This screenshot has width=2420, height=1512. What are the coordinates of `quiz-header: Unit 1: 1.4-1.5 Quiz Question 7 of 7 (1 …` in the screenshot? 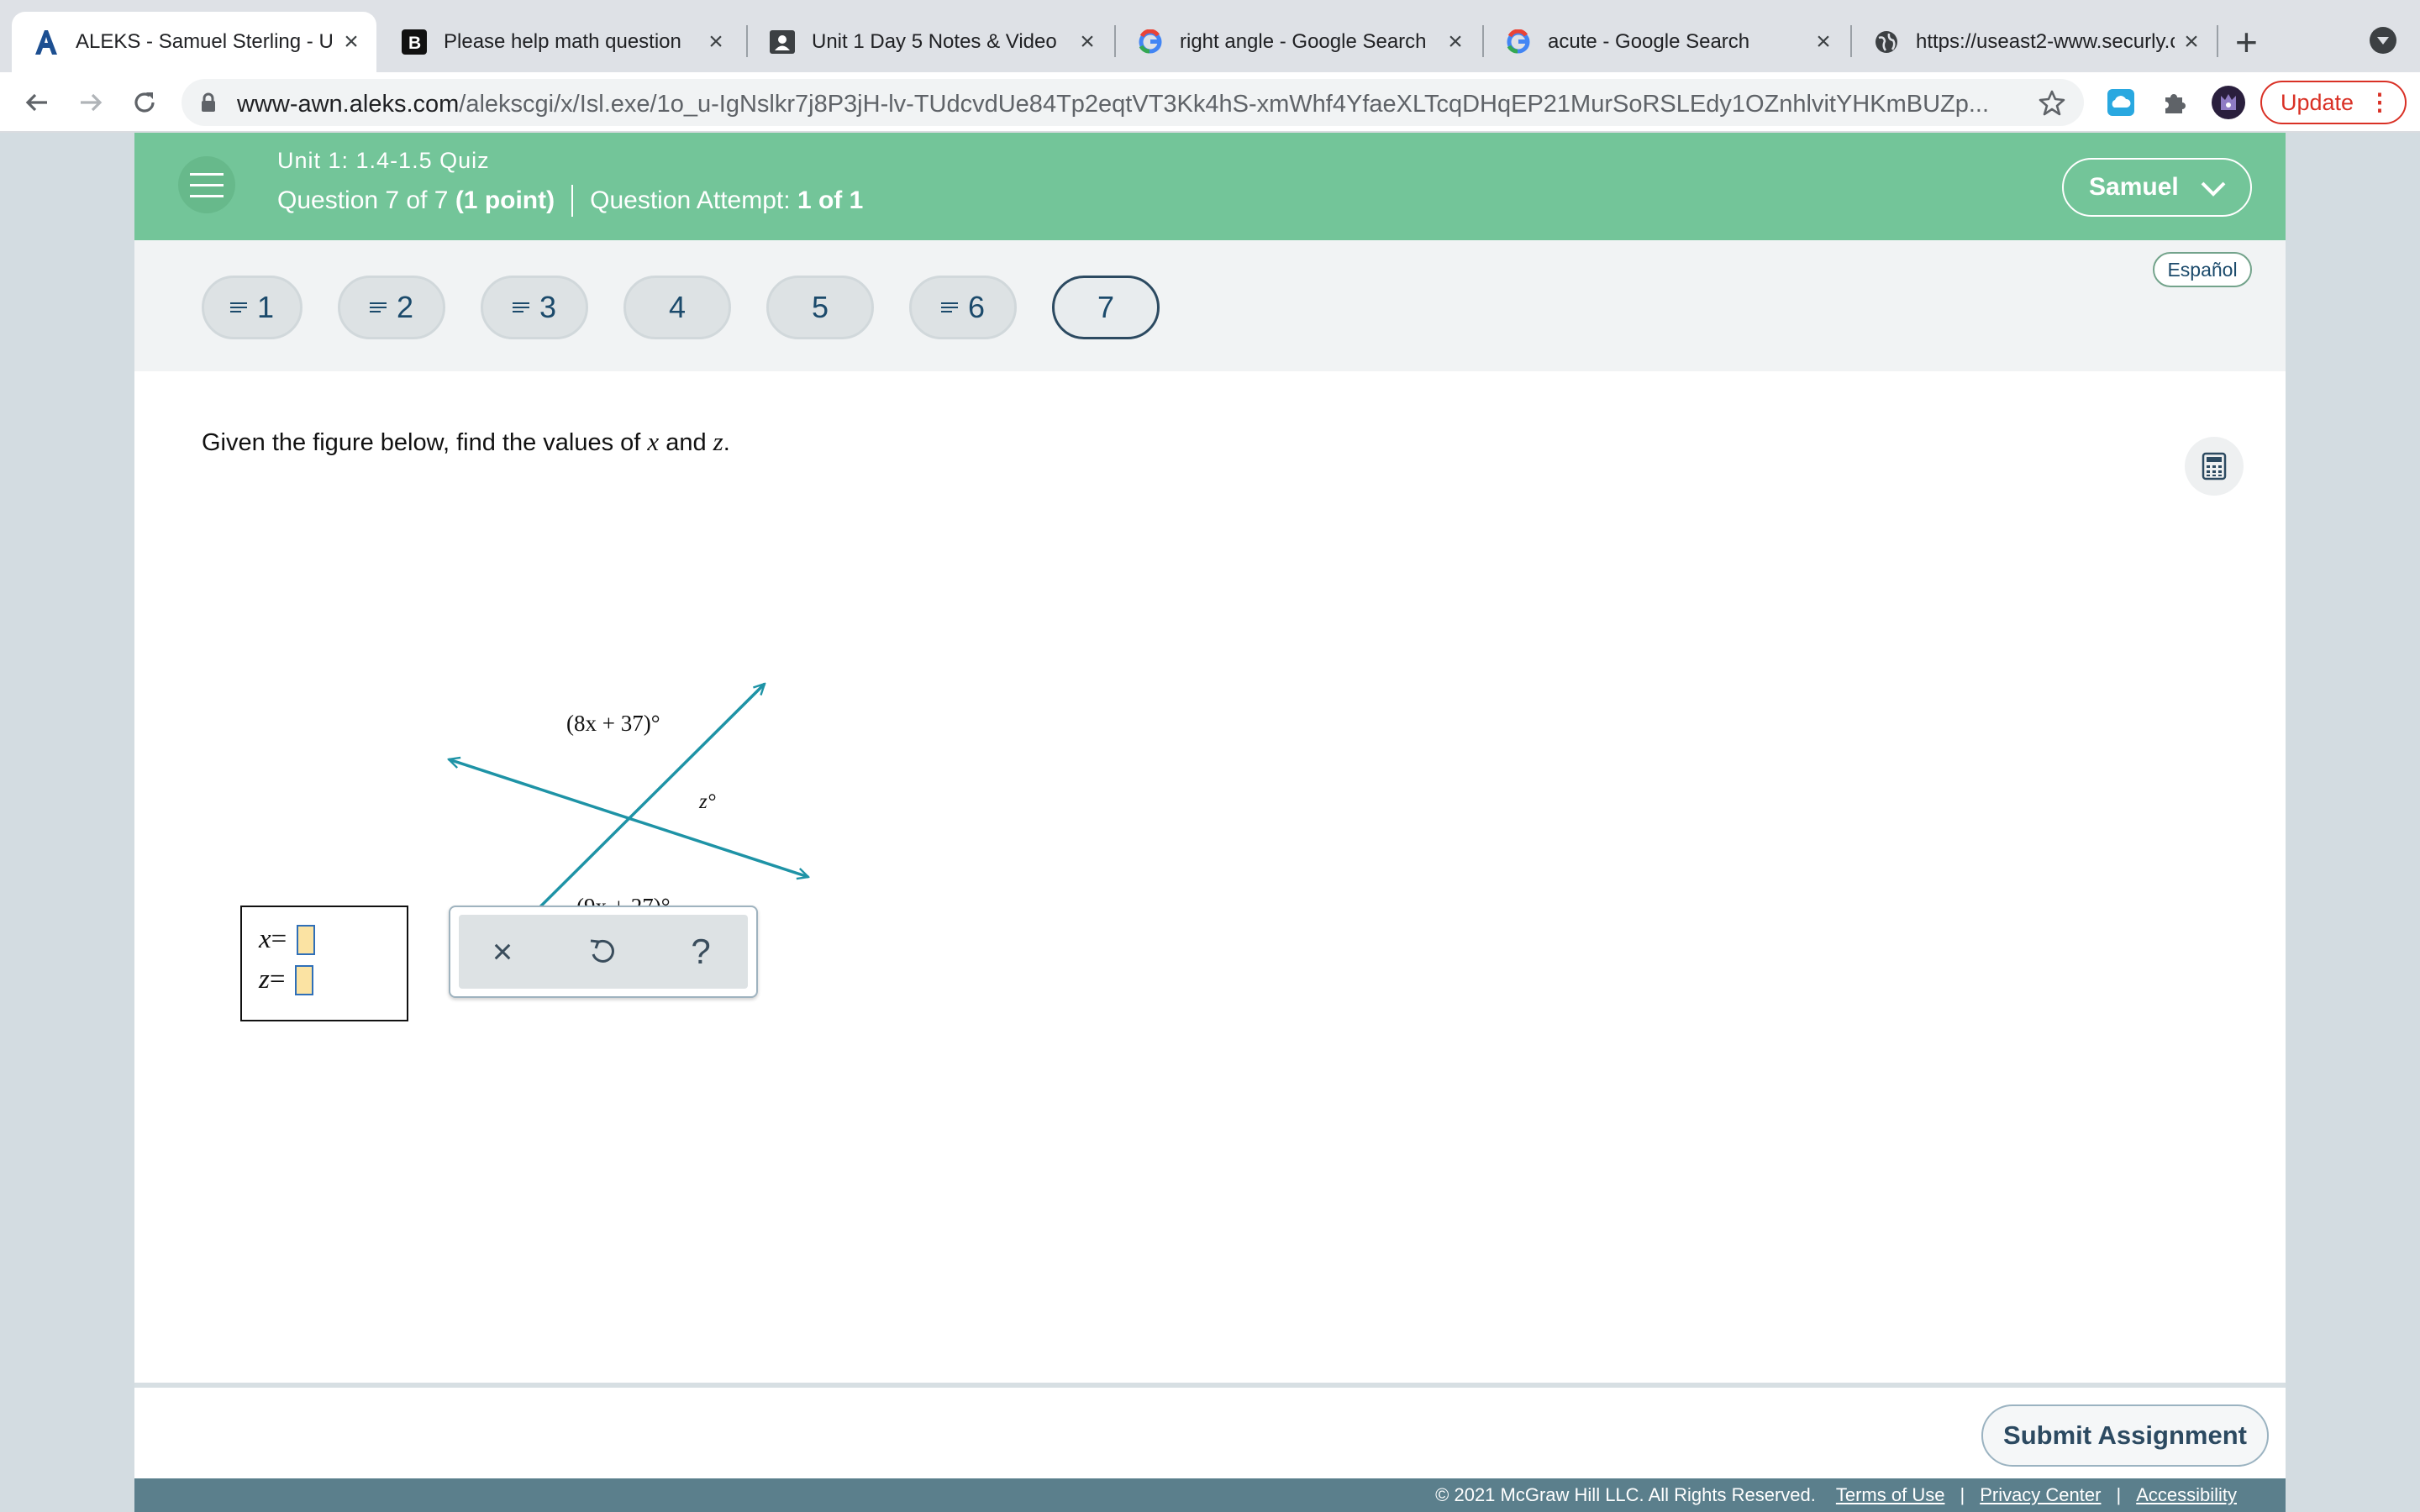 It's located at (1210, 186).